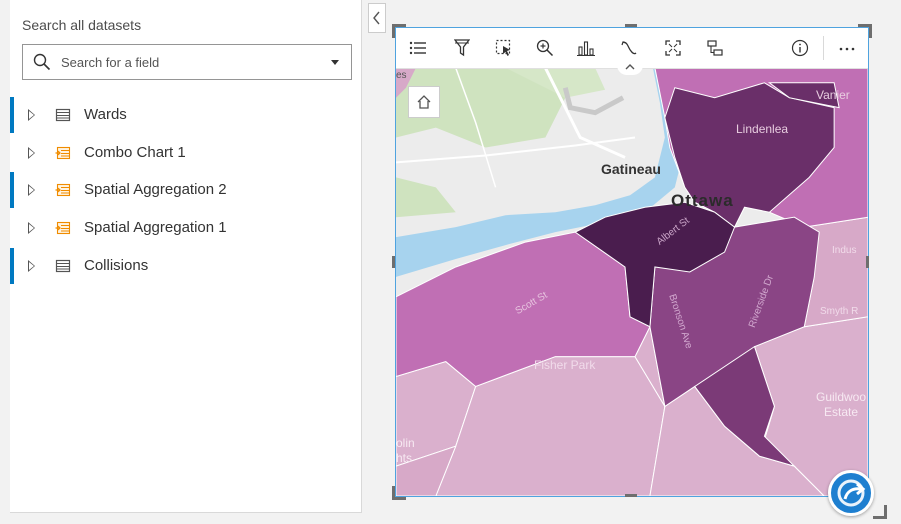 This screenshot has height=524, width=901. Describe the element at coordinates (82, 25) in the screenshot. I see `data-pane-title: Search all datasets` at that location.